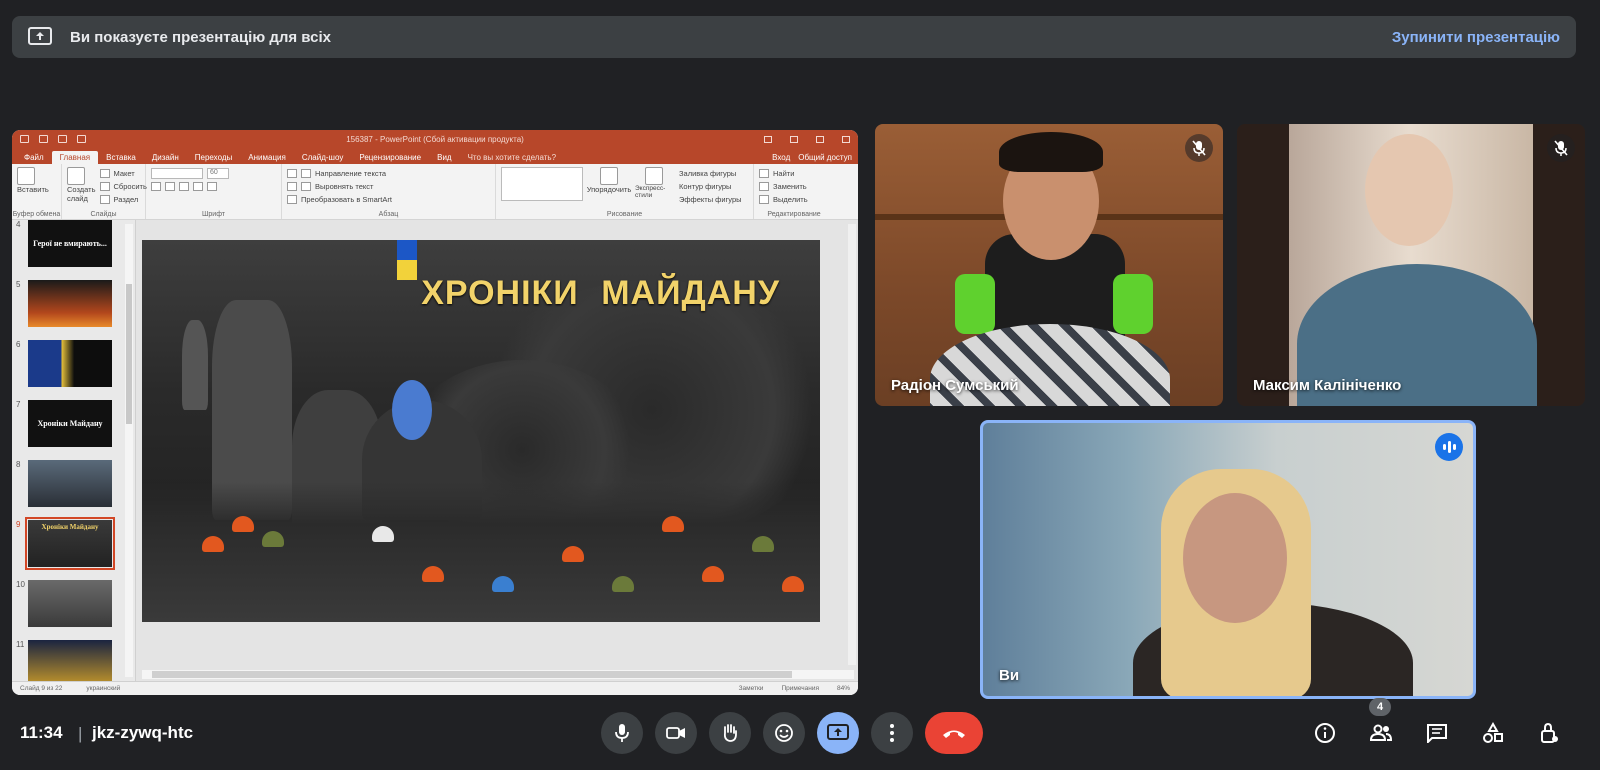 The width and height of the screenshot is (1600, 770). I want to click on align-center-icon, so click(306, 186).